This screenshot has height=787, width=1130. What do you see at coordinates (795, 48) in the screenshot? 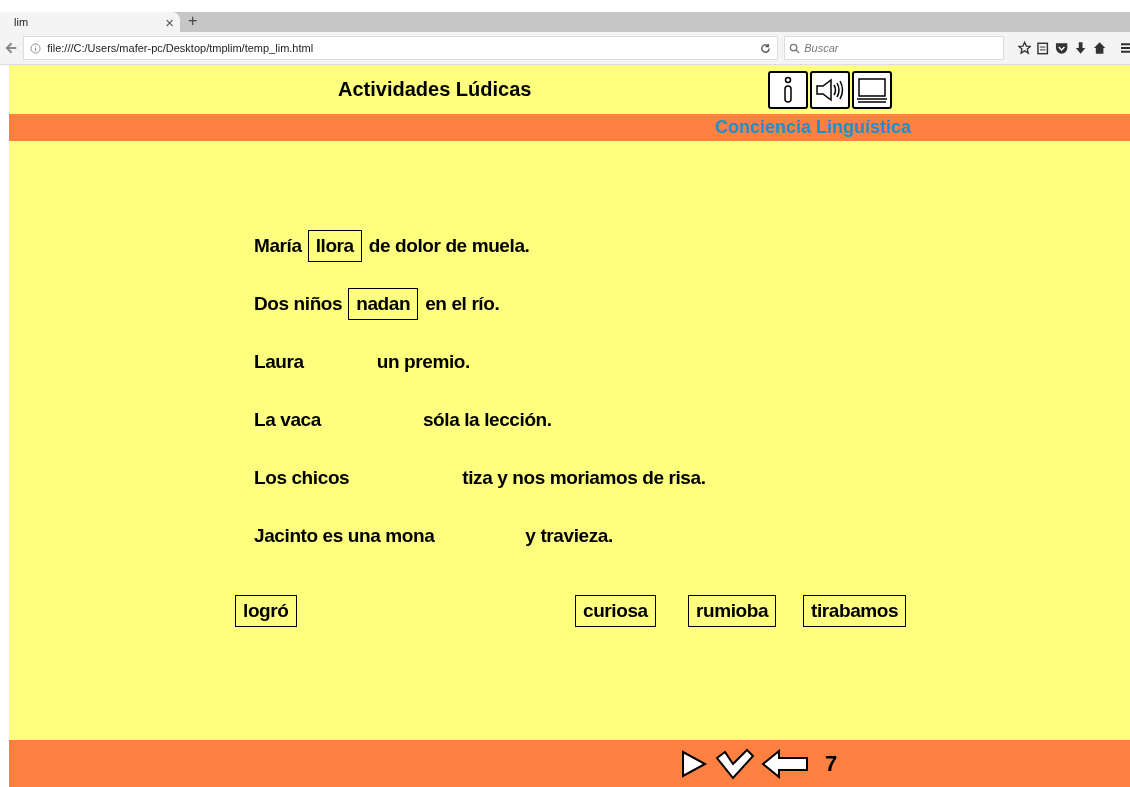
I see `search-icon` at bounding box center [795, 48].